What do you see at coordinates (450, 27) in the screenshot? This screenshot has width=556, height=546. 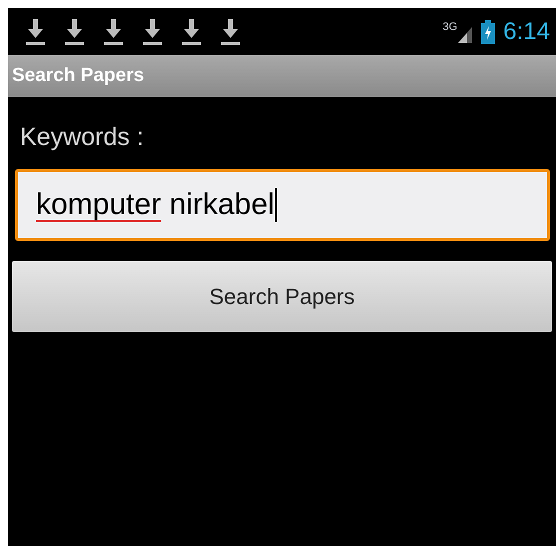 I see `network-type: 3G` at bounding box center [450, 27].